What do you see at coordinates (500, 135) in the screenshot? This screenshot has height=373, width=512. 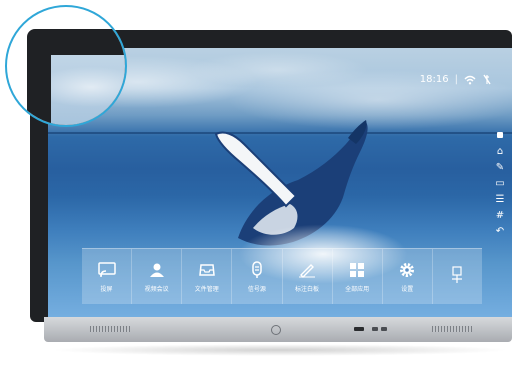 I see `tab-icon` at bounding box center [500, 135].